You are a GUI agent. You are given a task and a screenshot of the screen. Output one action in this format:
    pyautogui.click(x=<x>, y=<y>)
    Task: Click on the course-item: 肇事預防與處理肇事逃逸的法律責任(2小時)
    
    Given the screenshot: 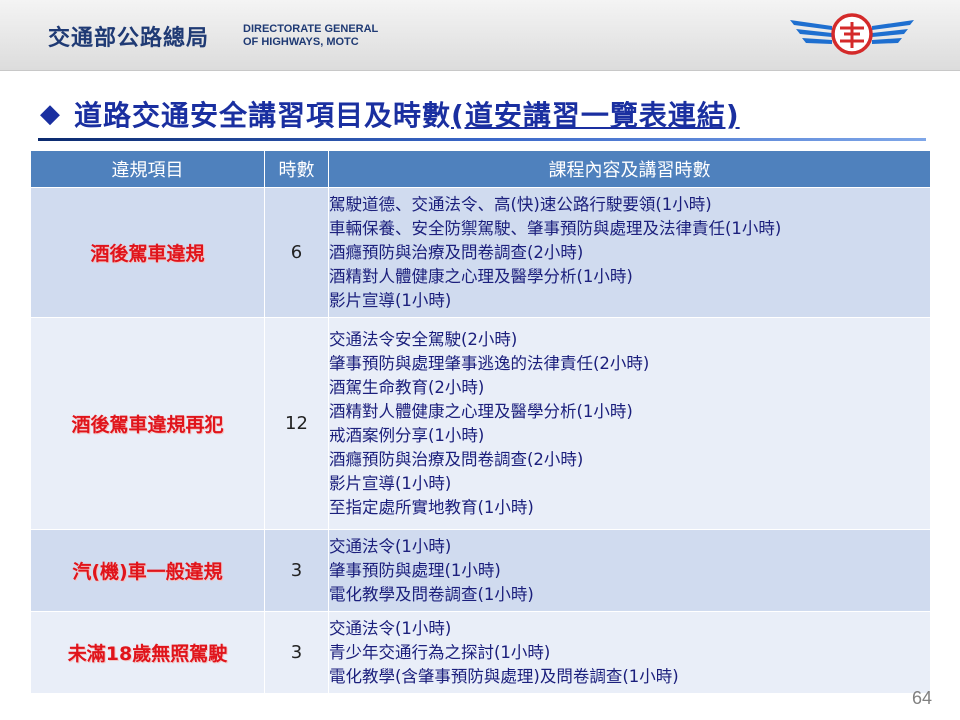 What is the action you would take?
    pyautogui.click(x=489, y=363)
    